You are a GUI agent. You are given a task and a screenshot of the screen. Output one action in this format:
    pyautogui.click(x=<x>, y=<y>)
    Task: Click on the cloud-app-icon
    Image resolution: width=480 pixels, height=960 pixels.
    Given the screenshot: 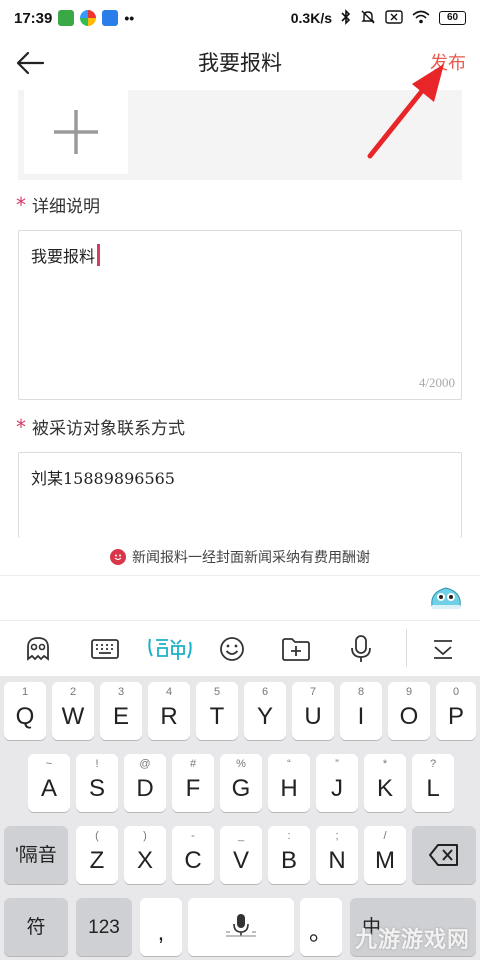 What is the action you would take?
    pyautogui.click(x=110, y=18)
    